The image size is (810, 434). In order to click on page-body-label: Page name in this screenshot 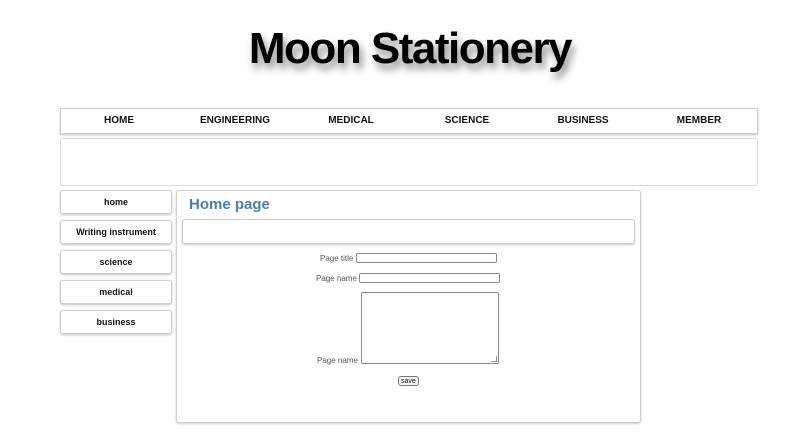, I will do `click(337, 360)`.